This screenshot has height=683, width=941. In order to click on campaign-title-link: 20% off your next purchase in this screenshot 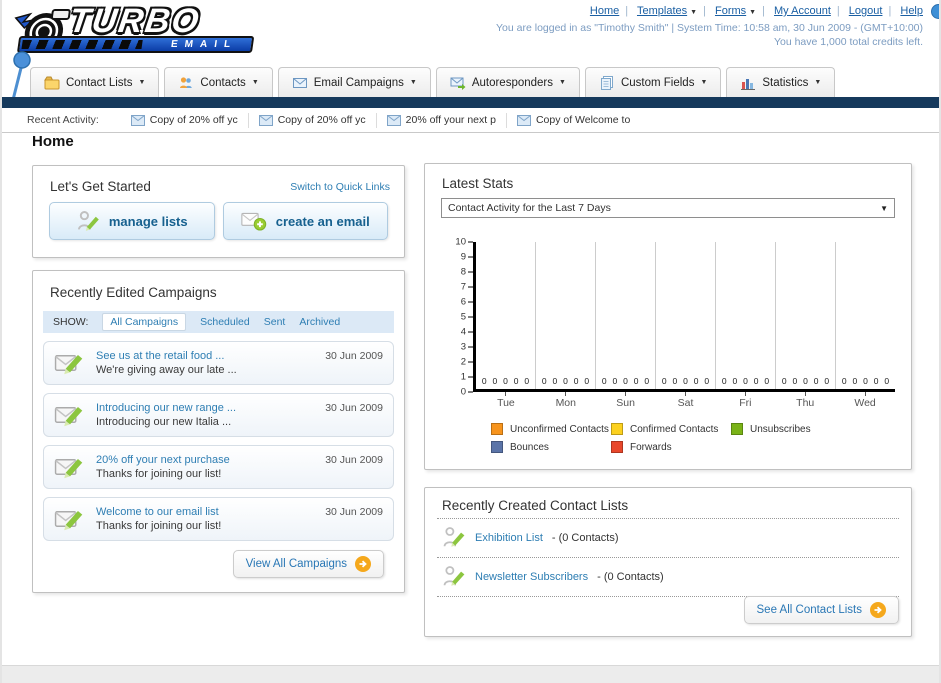, I will do `click(163, 460)`.